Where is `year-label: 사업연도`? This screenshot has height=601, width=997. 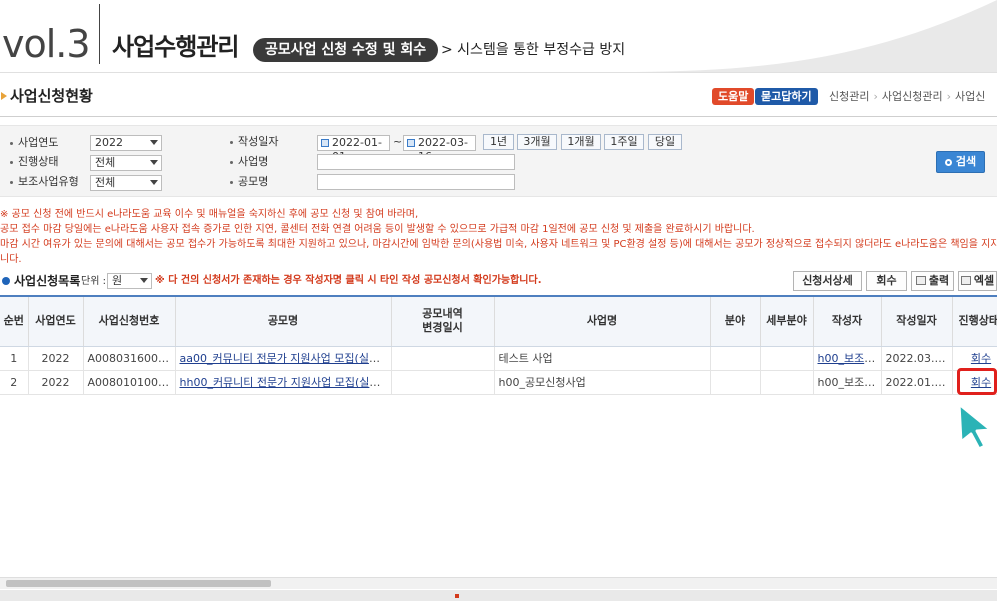
year-label: 사업연도 is located at coordinates (34, 143).